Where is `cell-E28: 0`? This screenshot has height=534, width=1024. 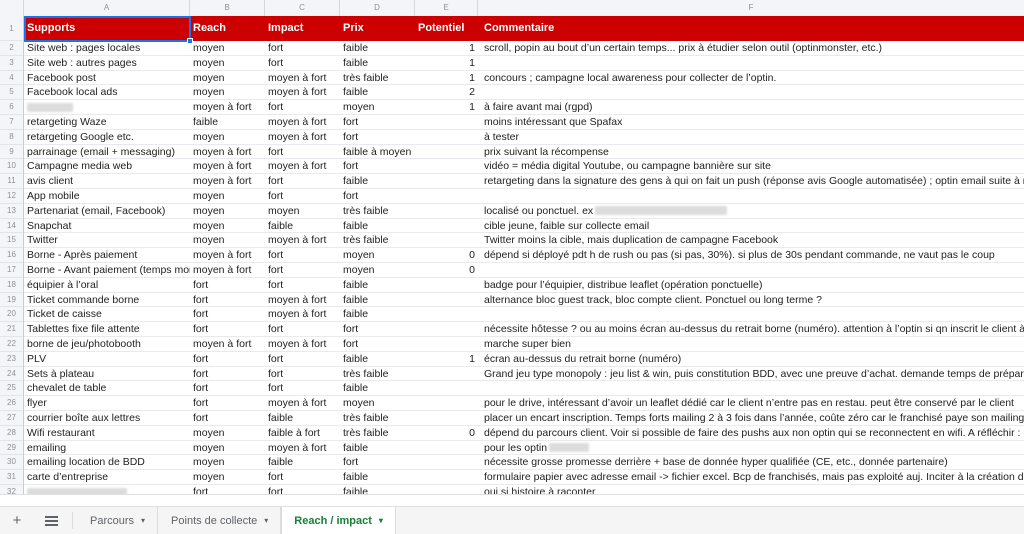
cell-E28: 0 is located at coordinates (446, 433).